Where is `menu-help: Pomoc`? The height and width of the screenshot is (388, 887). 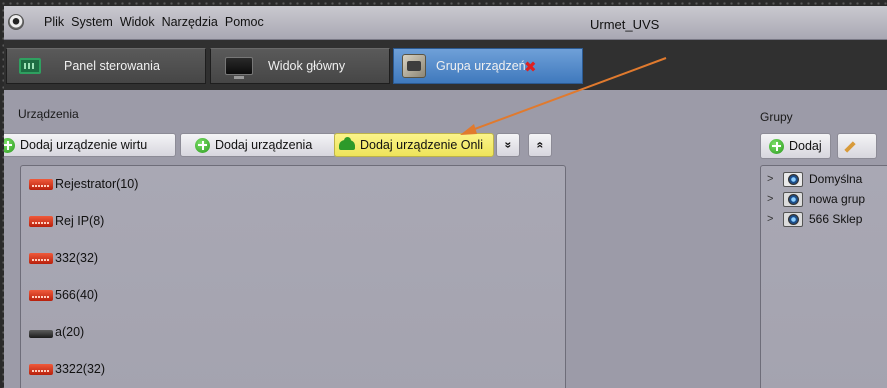 menu-help: Pomoc is located at coordinates (248, 22).